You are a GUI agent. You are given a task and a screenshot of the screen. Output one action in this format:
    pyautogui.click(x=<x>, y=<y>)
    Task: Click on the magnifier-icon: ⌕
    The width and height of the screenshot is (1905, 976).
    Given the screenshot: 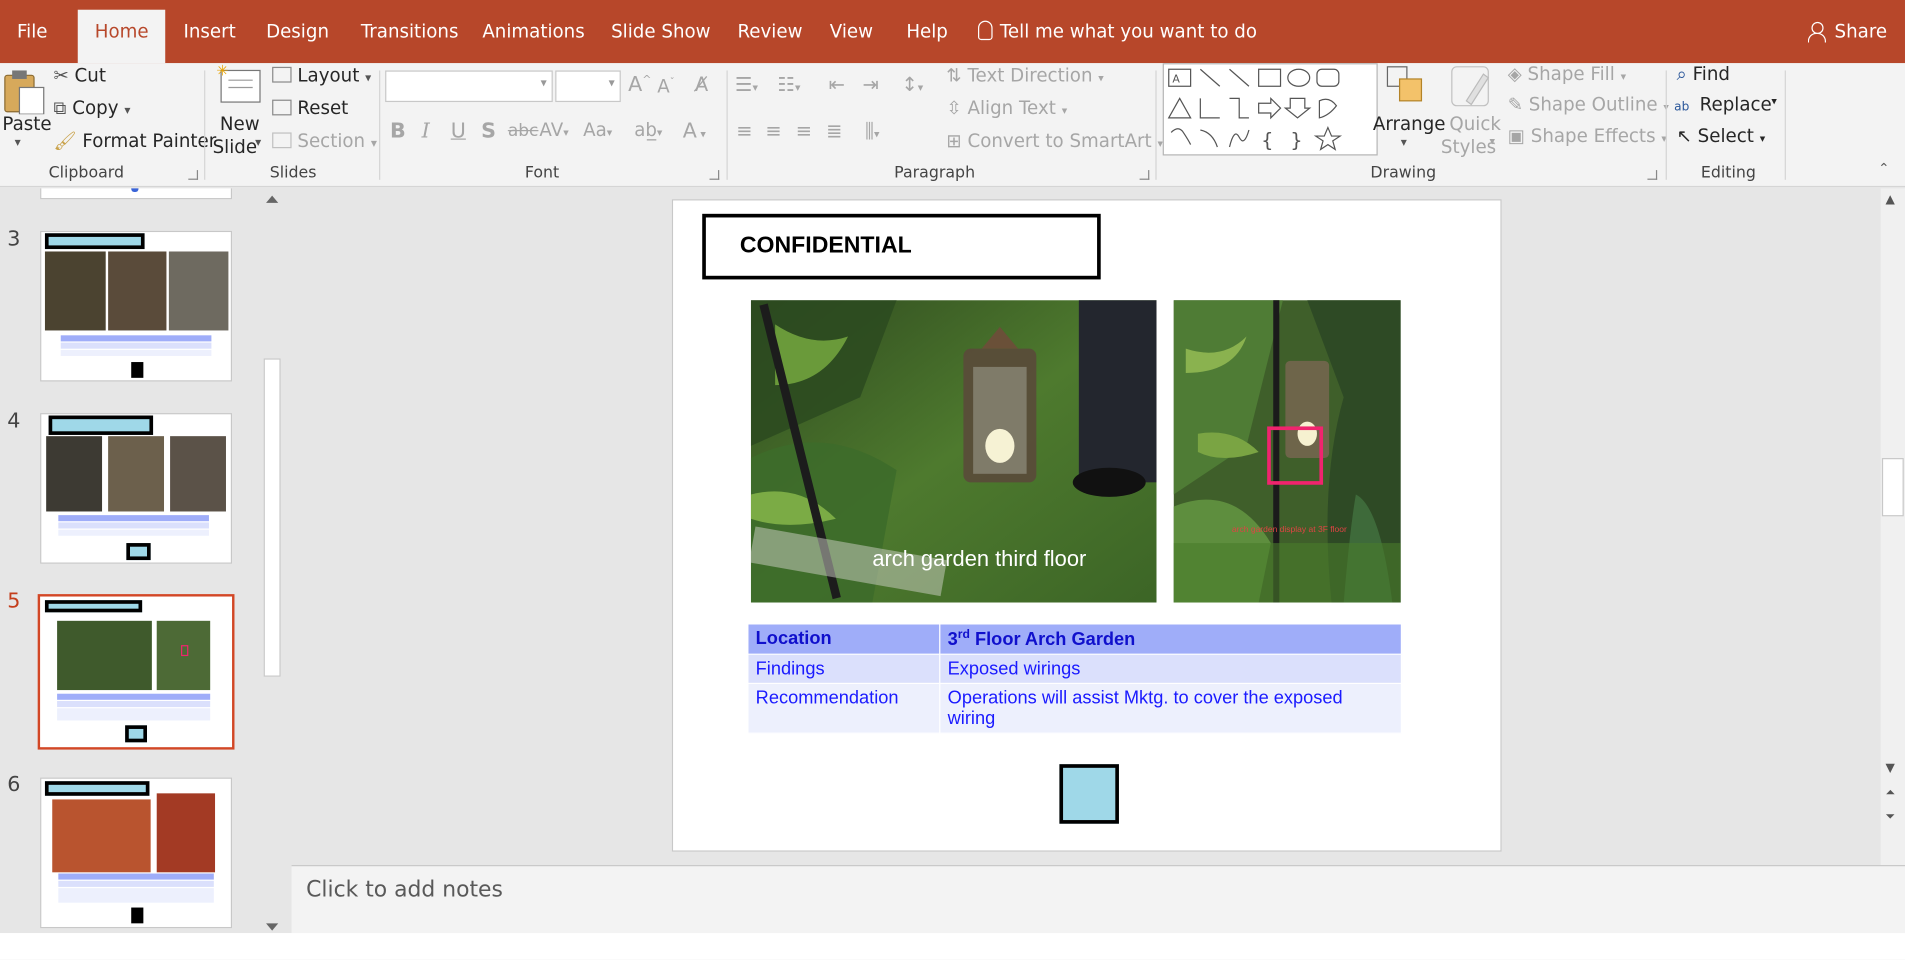 What is the action you would take?
    pyautogui.click(x=1681, y=74)
    